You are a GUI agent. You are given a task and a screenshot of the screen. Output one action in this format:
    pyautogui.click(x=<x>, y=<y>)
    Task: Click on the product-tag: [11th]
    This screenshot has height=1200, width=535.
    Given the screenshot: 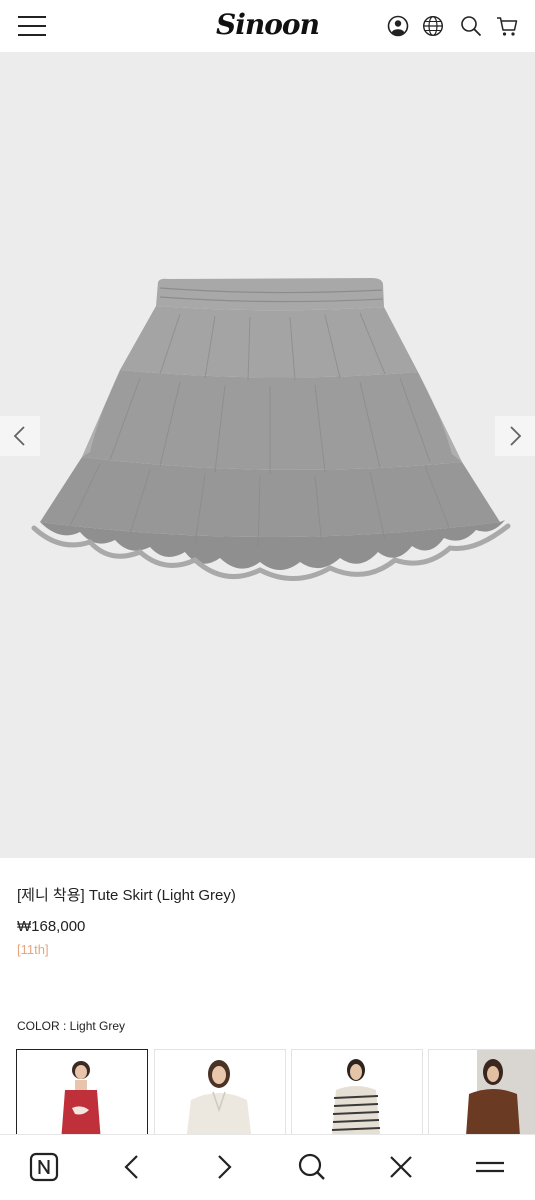 What is the action you would take?
    pyautogui.click(x=33, y=949)
    